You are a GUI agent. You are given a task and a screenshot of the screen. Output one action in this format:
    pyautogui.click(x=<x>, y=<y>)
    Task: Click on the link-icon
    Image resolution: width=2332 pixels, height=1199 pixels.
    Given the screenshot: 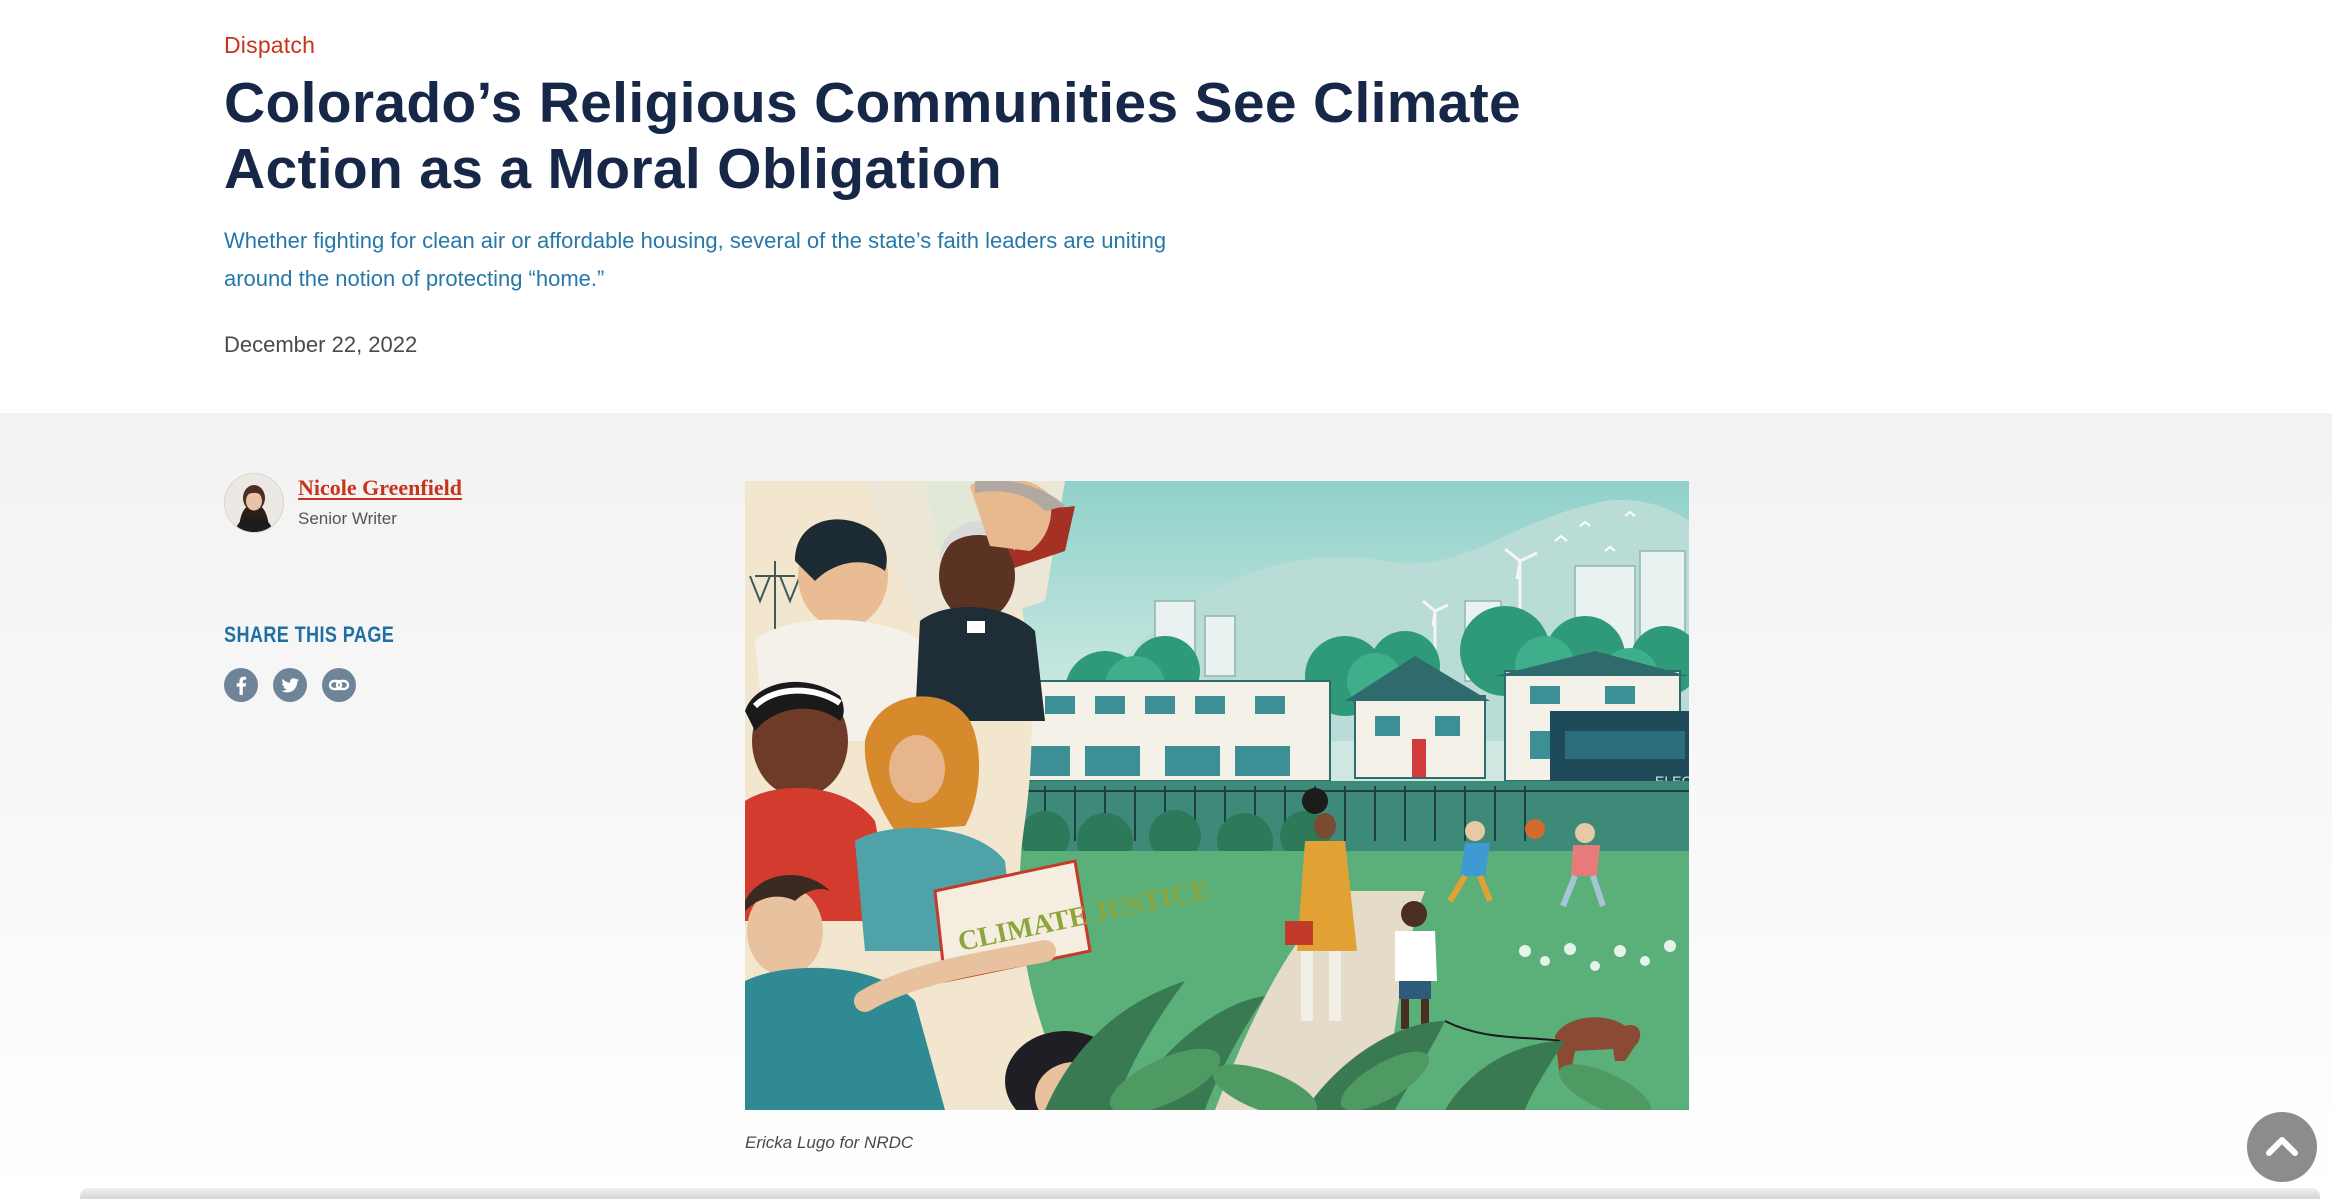 What is the action you would take?
    pyautogui.click(x=339, y=685)
    